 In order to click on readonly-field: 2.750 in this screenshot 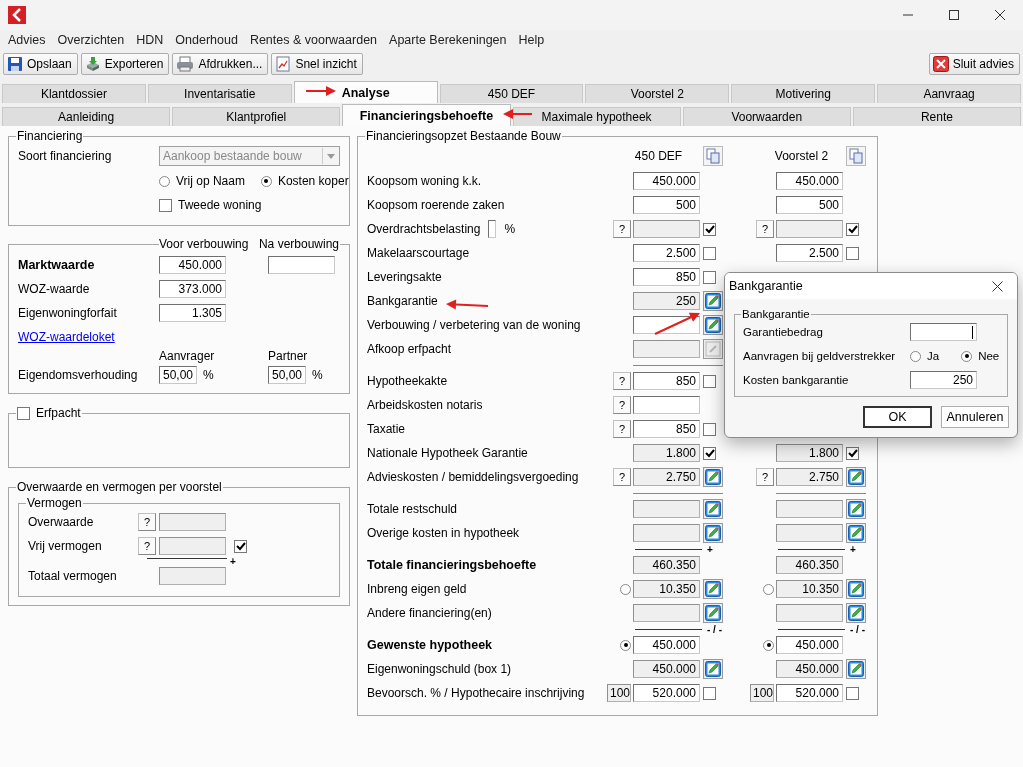, I will do `click(666, 477)`.